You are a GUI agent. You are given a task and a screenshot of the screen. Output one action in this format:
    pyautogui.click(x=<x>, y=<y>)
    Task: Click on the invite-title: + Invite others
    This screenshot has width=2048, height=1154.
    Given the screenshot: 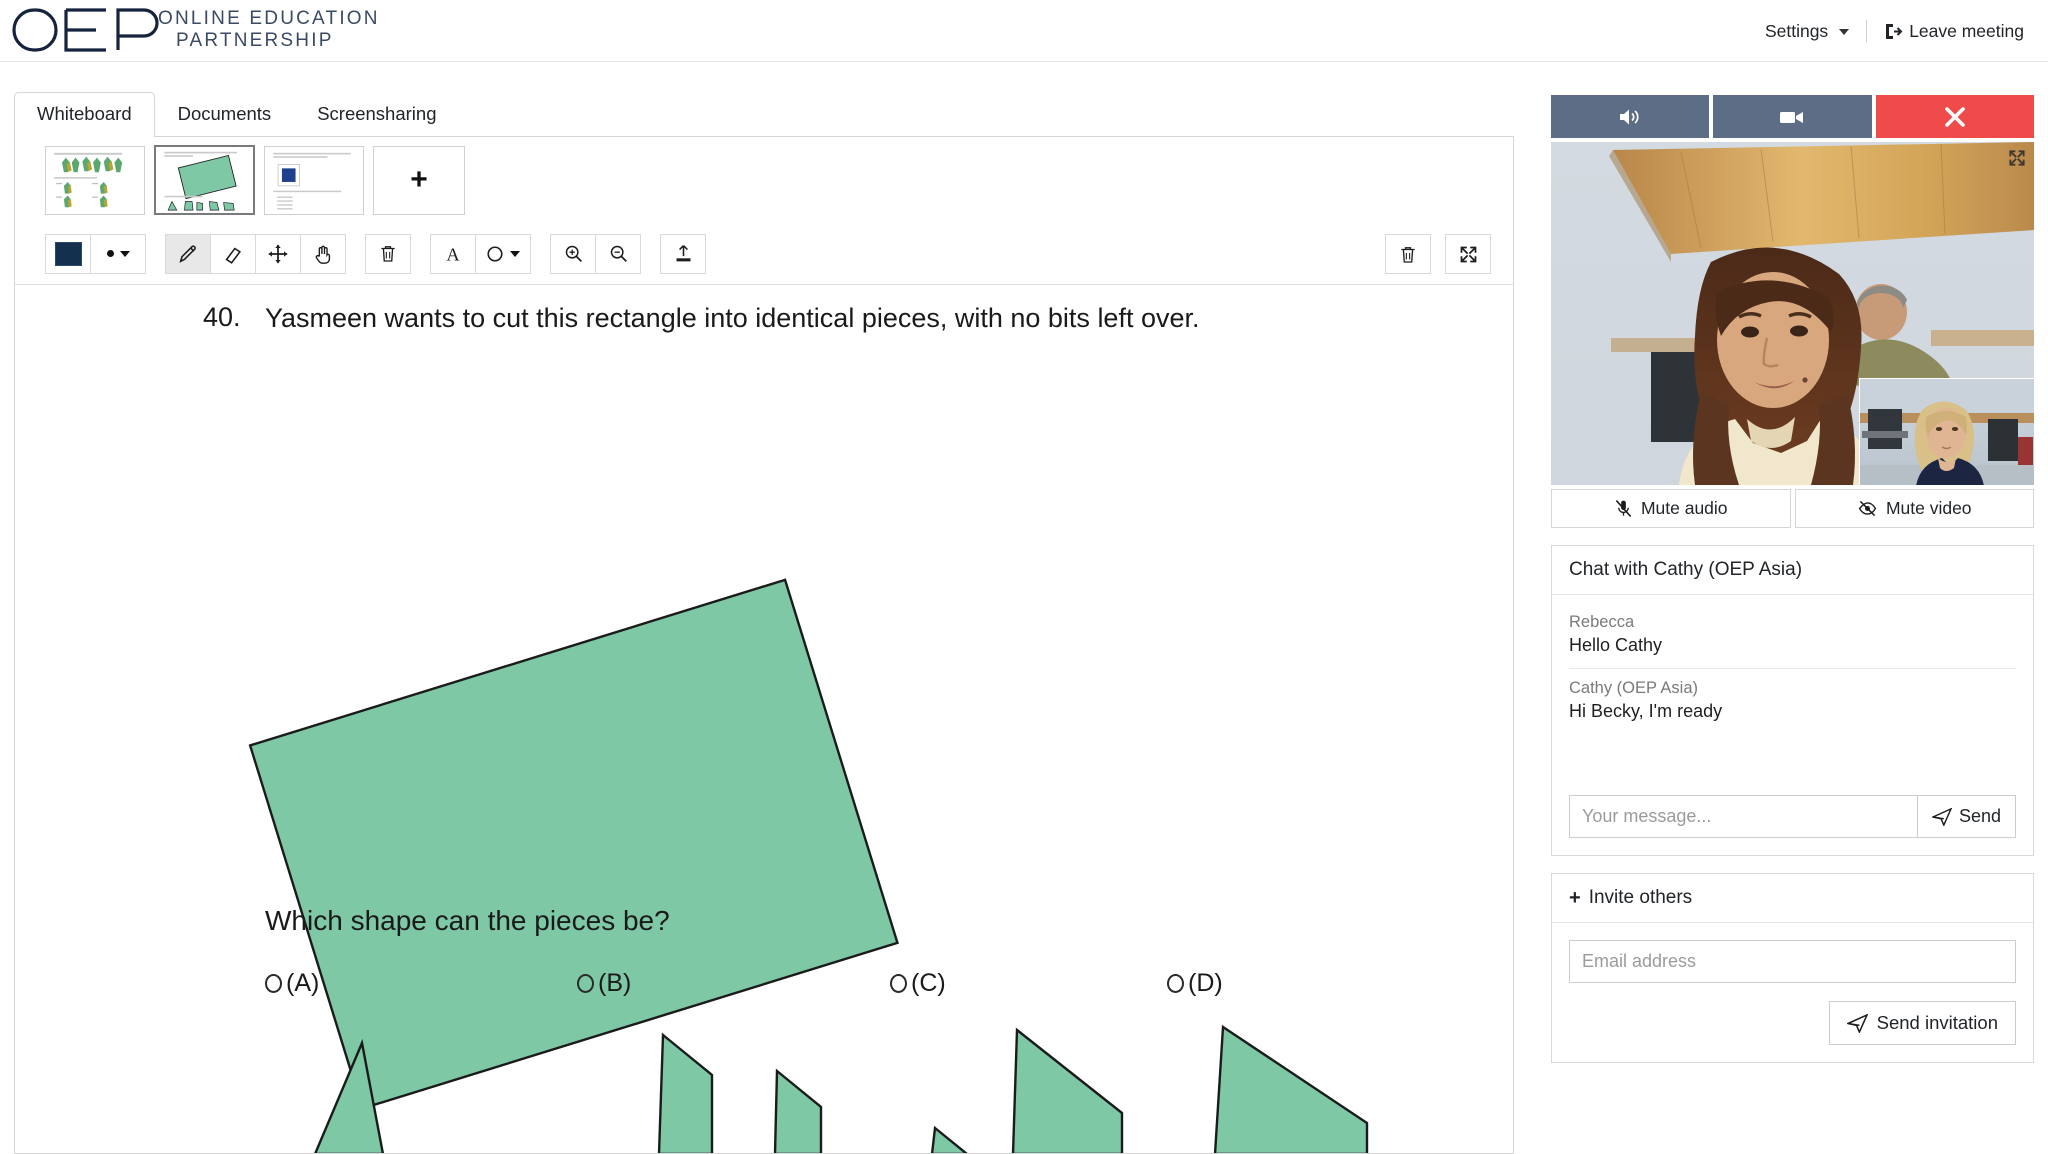 What is the action you would take?
    pyautogui.click(x=1792, y=898)
    